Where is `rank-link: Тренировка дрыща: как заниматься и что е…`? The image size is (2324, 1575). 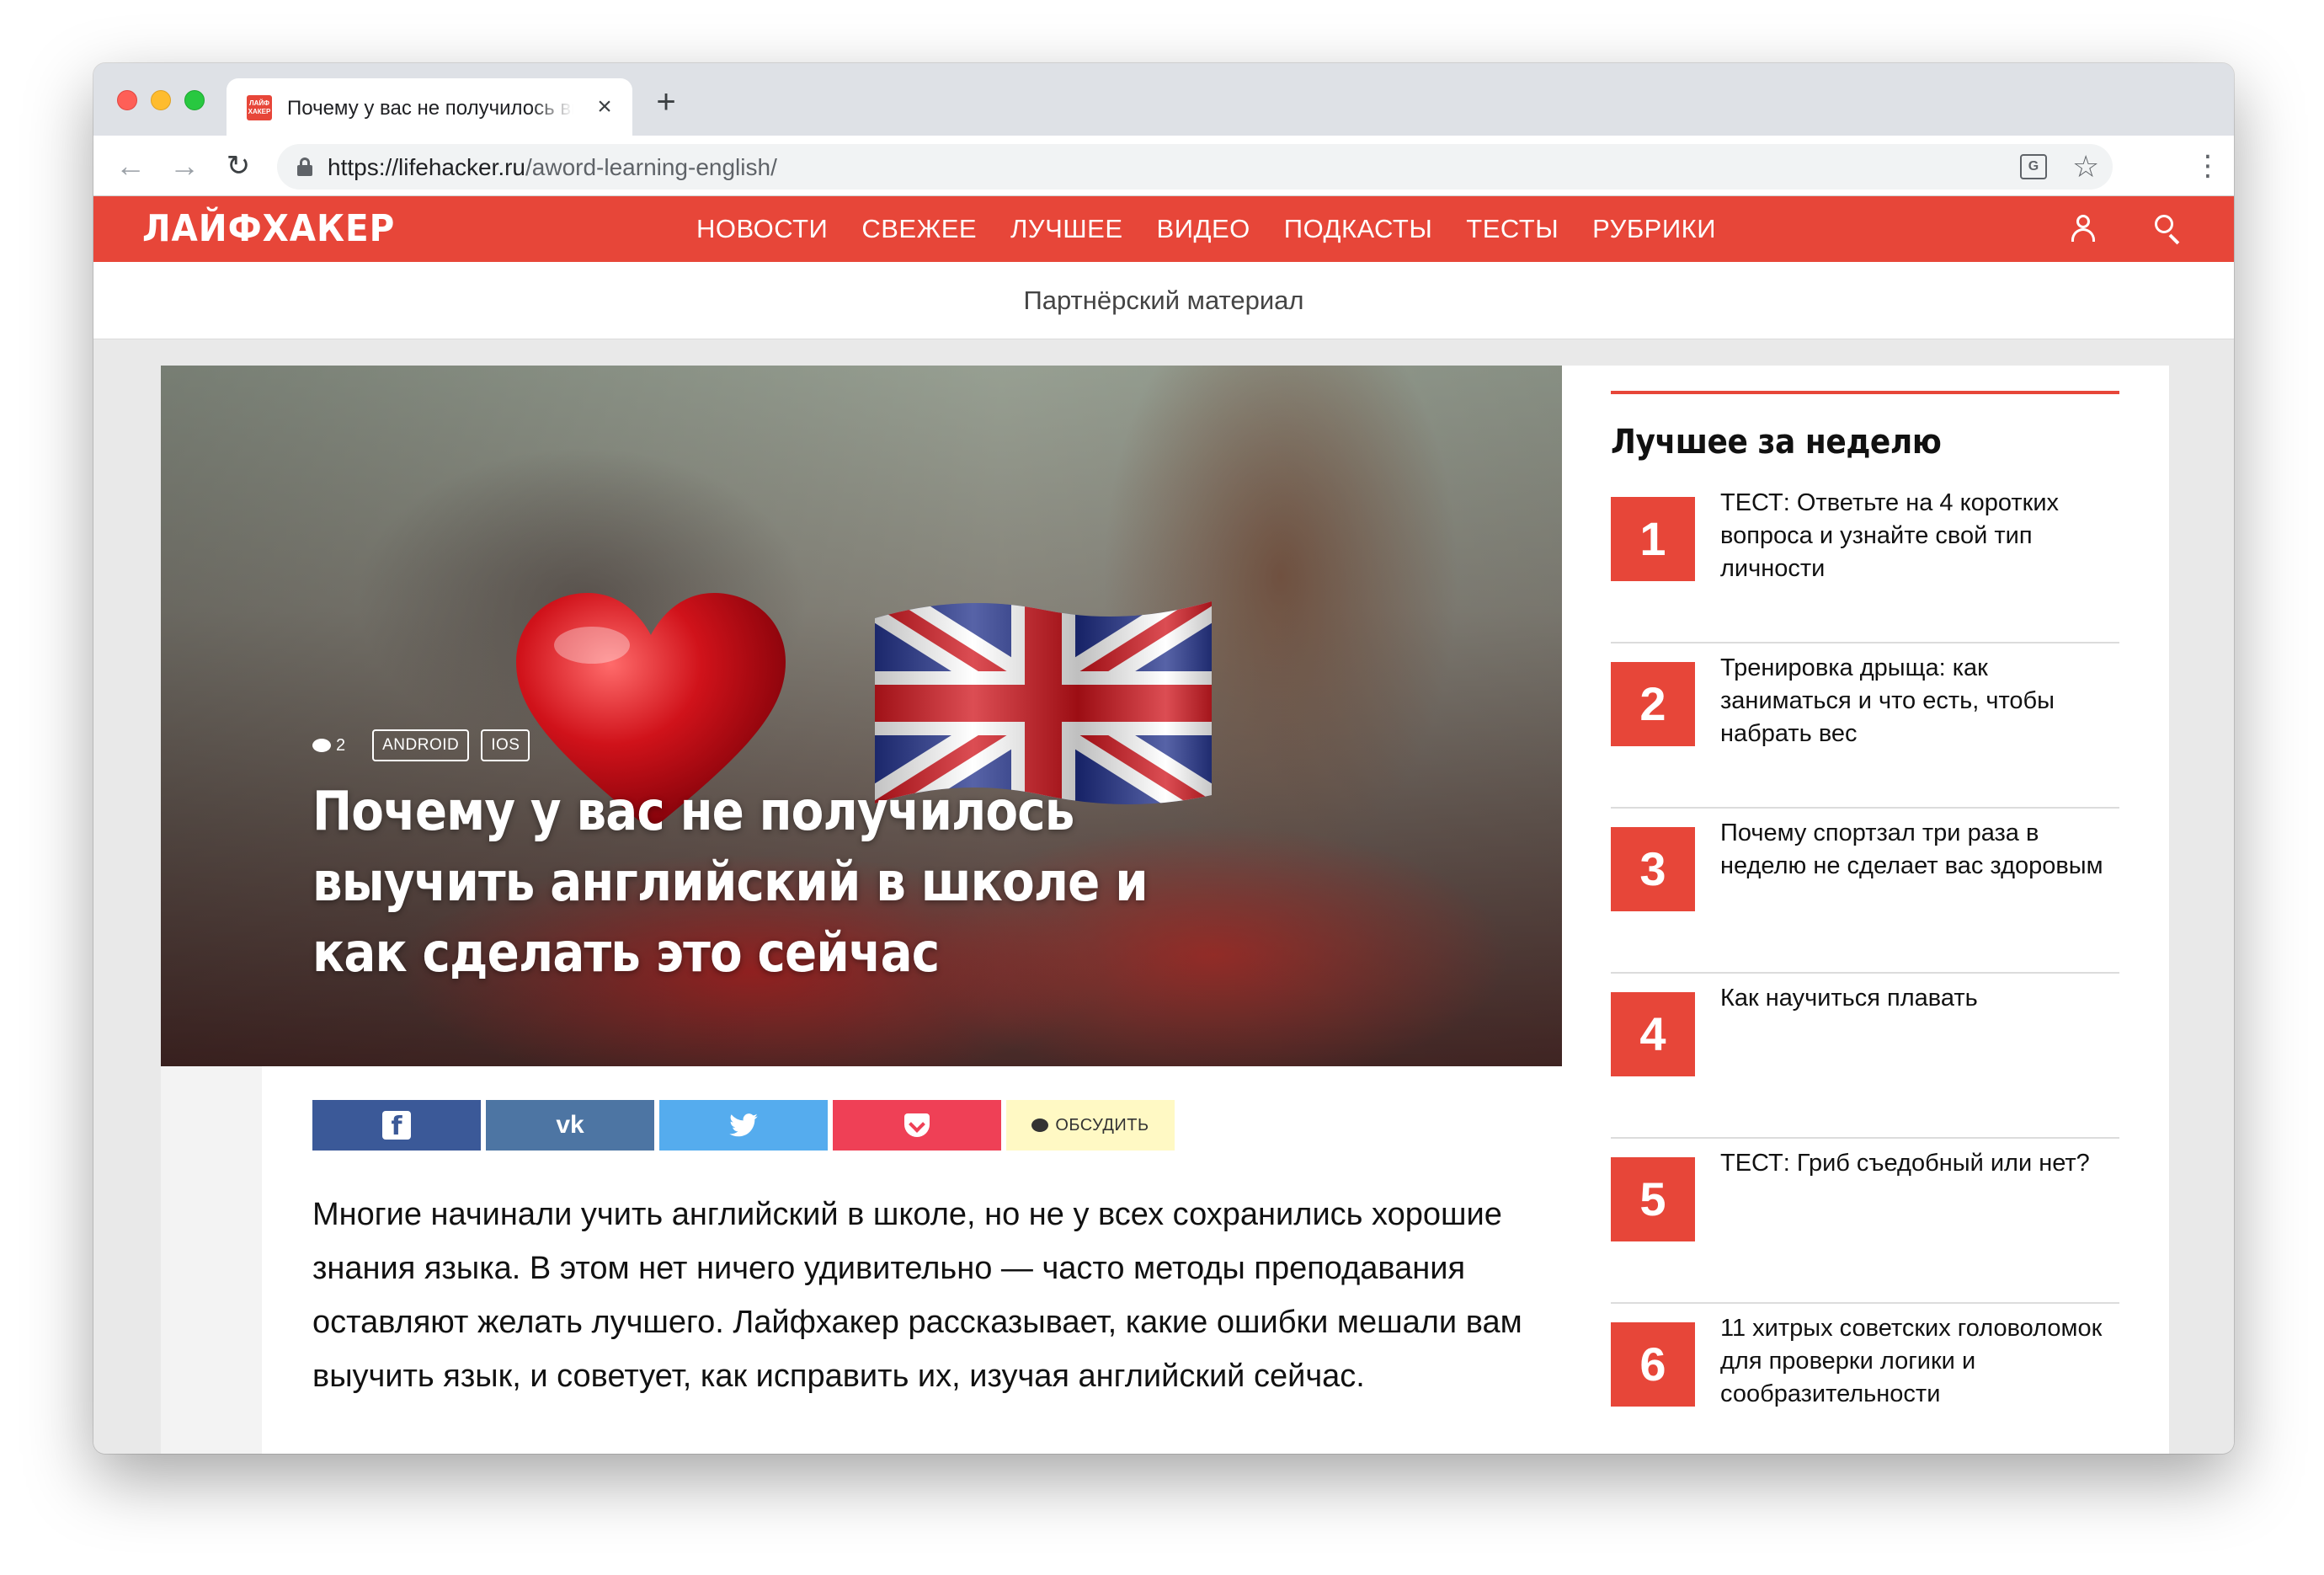 rank-link: Тренировка дрыща: как заниматься и что е… is located at coordinates (1918, 701).